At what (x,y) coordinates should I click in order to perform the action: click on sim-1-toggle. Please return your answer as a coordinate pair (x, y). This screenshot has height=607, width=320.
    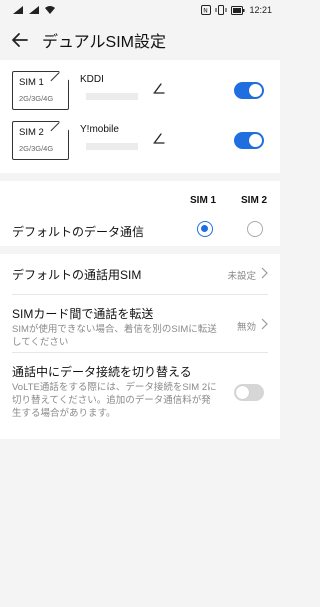
    Looking at the image, I should click on (249, 90).